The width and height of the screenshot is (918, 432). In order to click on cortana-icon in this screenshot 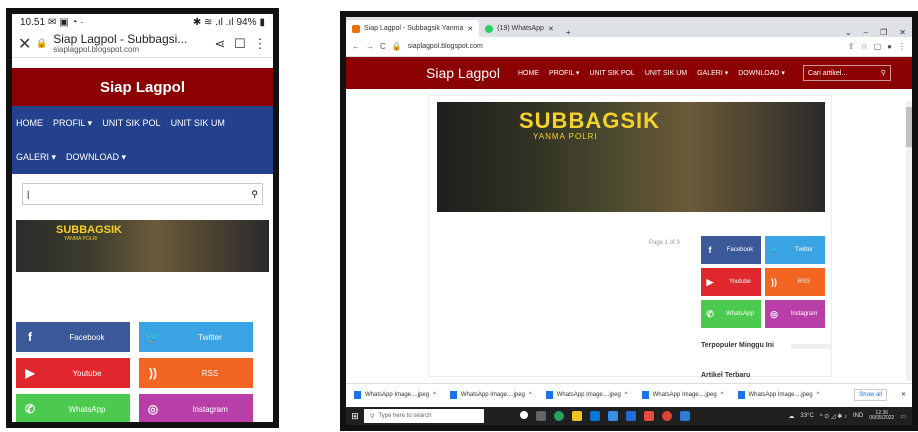, I will do `click(524, 415)`.